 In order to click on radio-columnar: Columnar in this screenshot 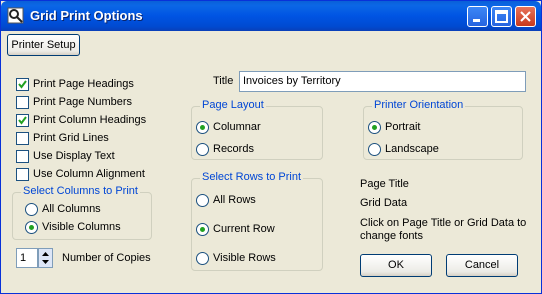, I will do `click(228, 127)`.